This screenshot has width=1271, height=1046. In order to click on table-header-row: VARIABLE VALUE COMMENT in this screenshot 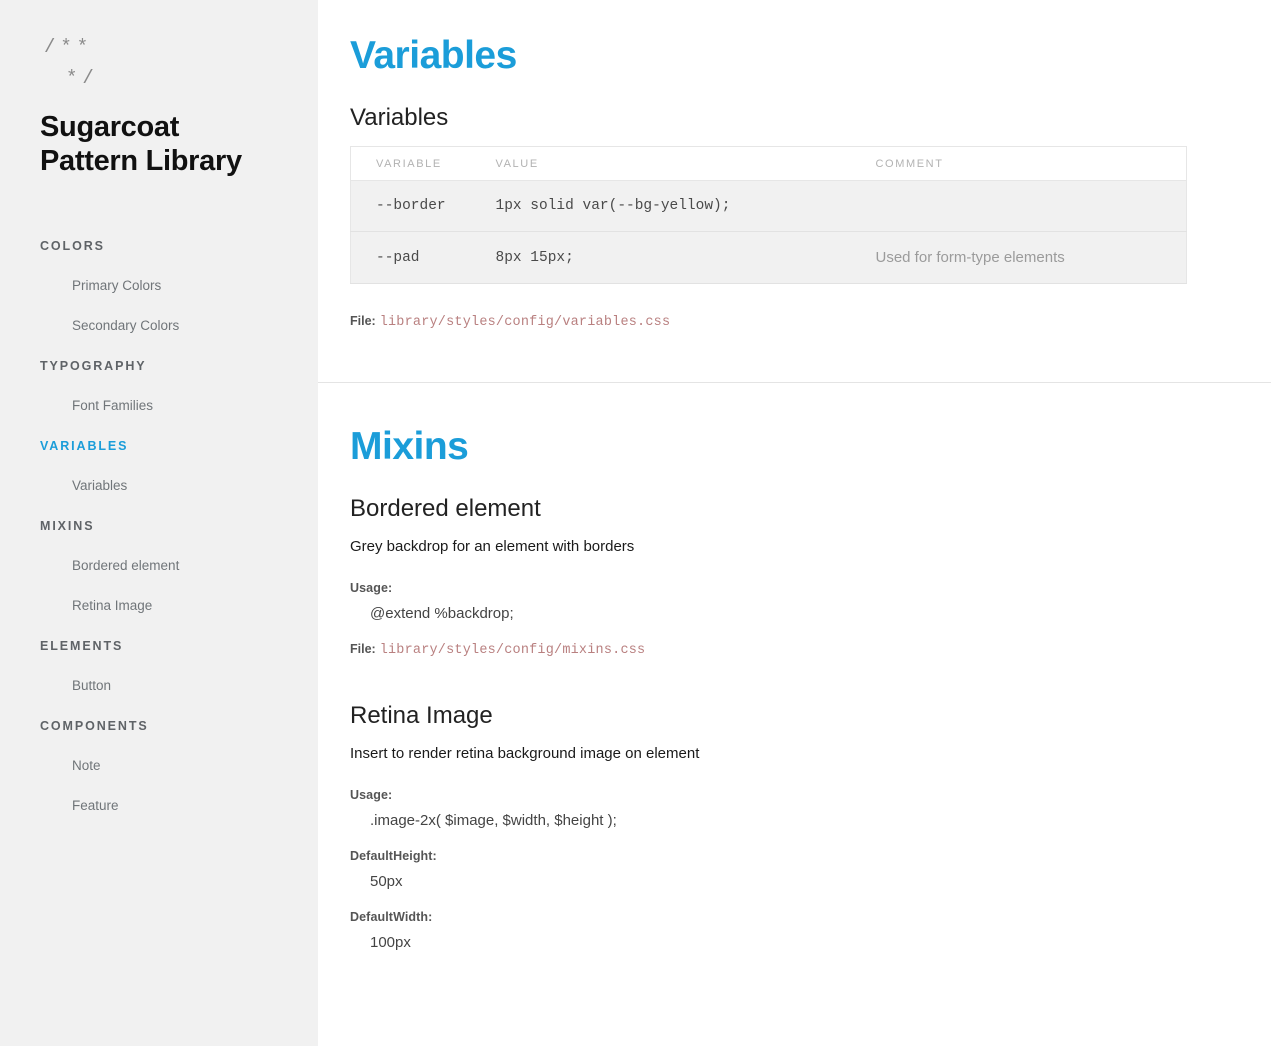, I will do `click(768, 163)`.